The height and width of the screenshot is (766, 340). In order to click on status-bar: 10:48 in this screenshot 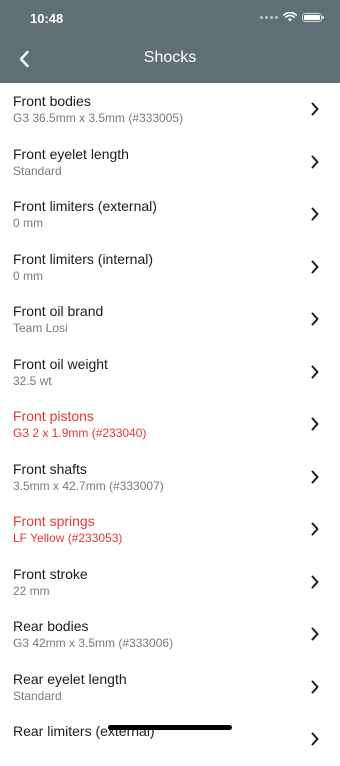, I will do `click(170, 19)`.